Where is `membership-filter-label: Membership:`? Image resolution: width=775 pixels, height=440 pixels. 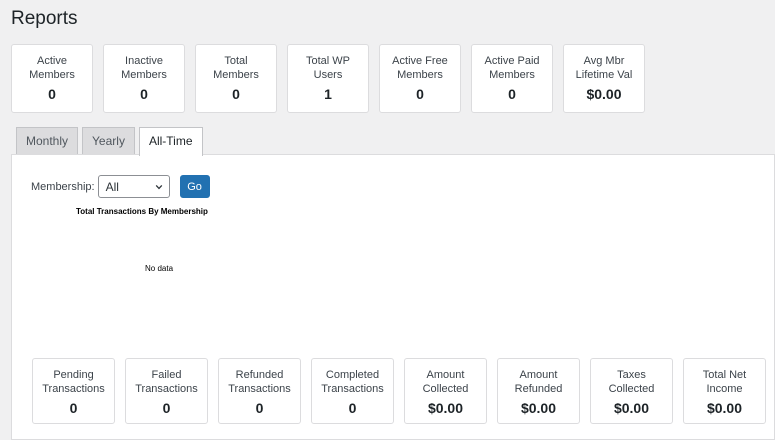 membership-filter-label: Membership: is located at coordinates (63, 186).